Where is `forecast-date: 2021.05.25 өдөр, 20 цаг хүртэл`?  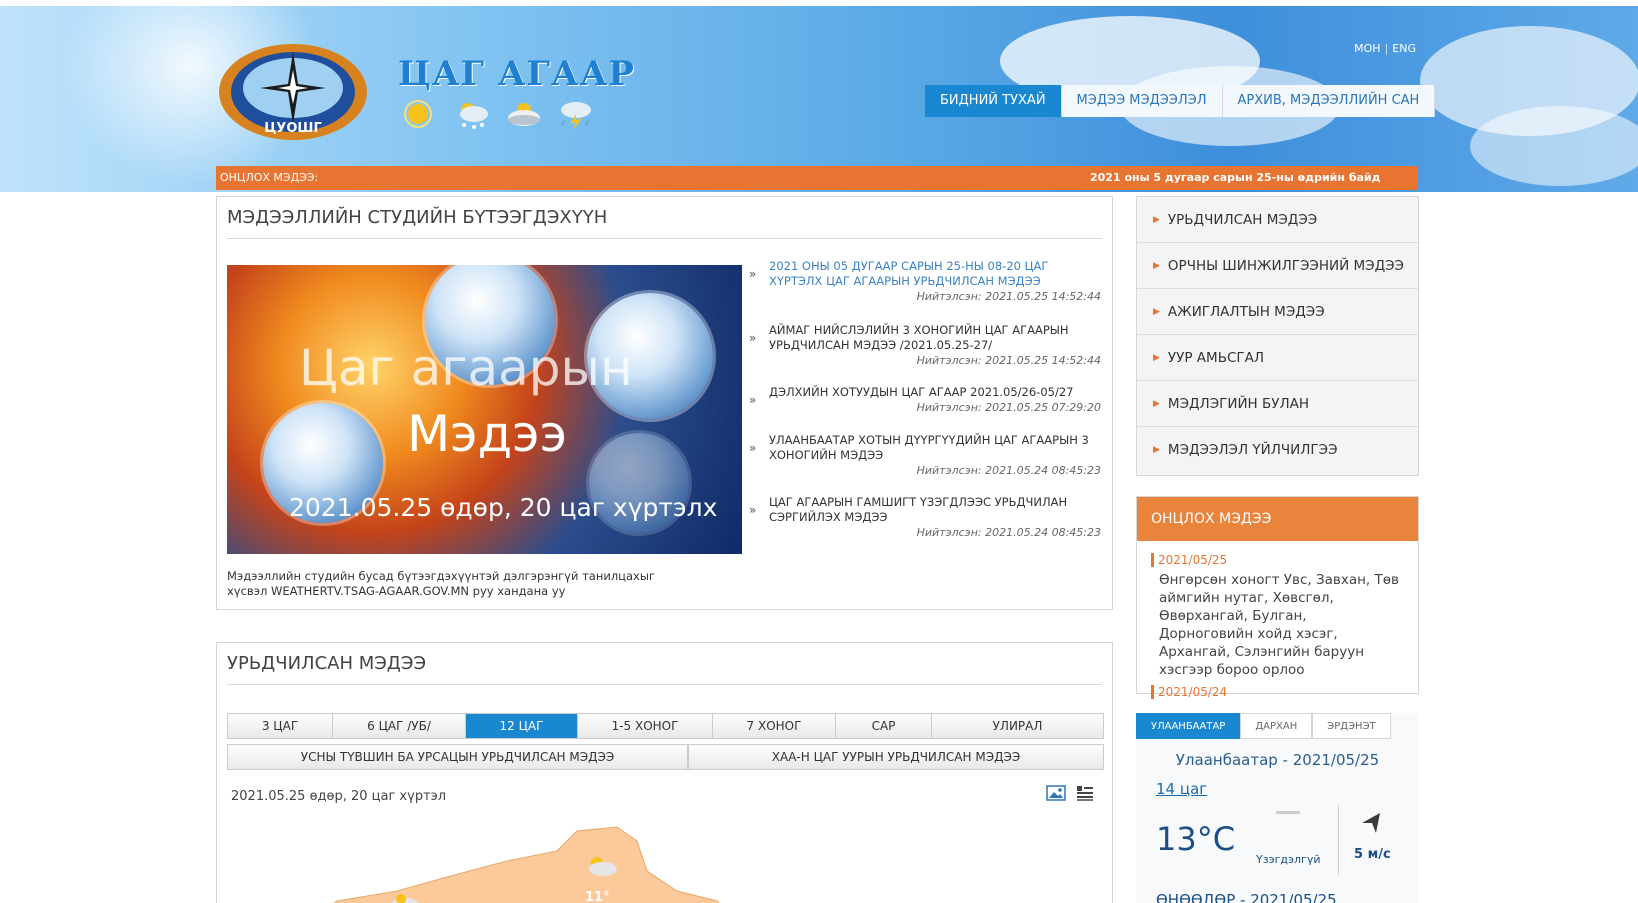 forecast-date: 2021.05.25 өдөр, 20 цаг хүртэл is located at coordinates (339, 796).